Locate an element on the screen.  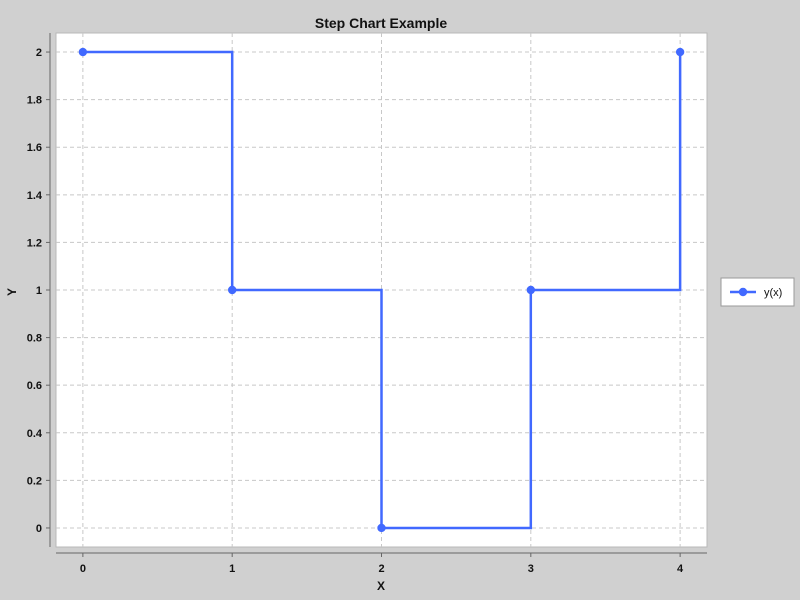
y-tick-label: 1.2 is located at coordinates (34, 243).